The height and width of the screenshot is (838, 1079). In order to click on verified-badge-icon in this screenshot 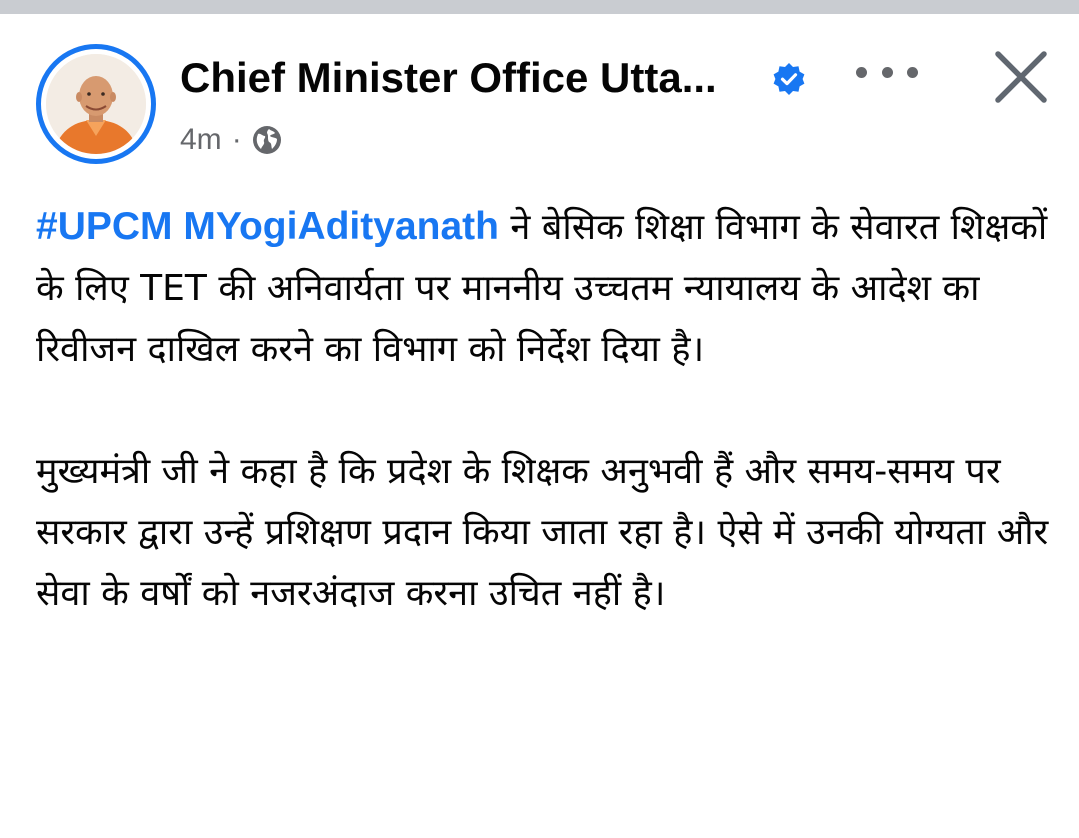, I will do `click(789, 79)`.